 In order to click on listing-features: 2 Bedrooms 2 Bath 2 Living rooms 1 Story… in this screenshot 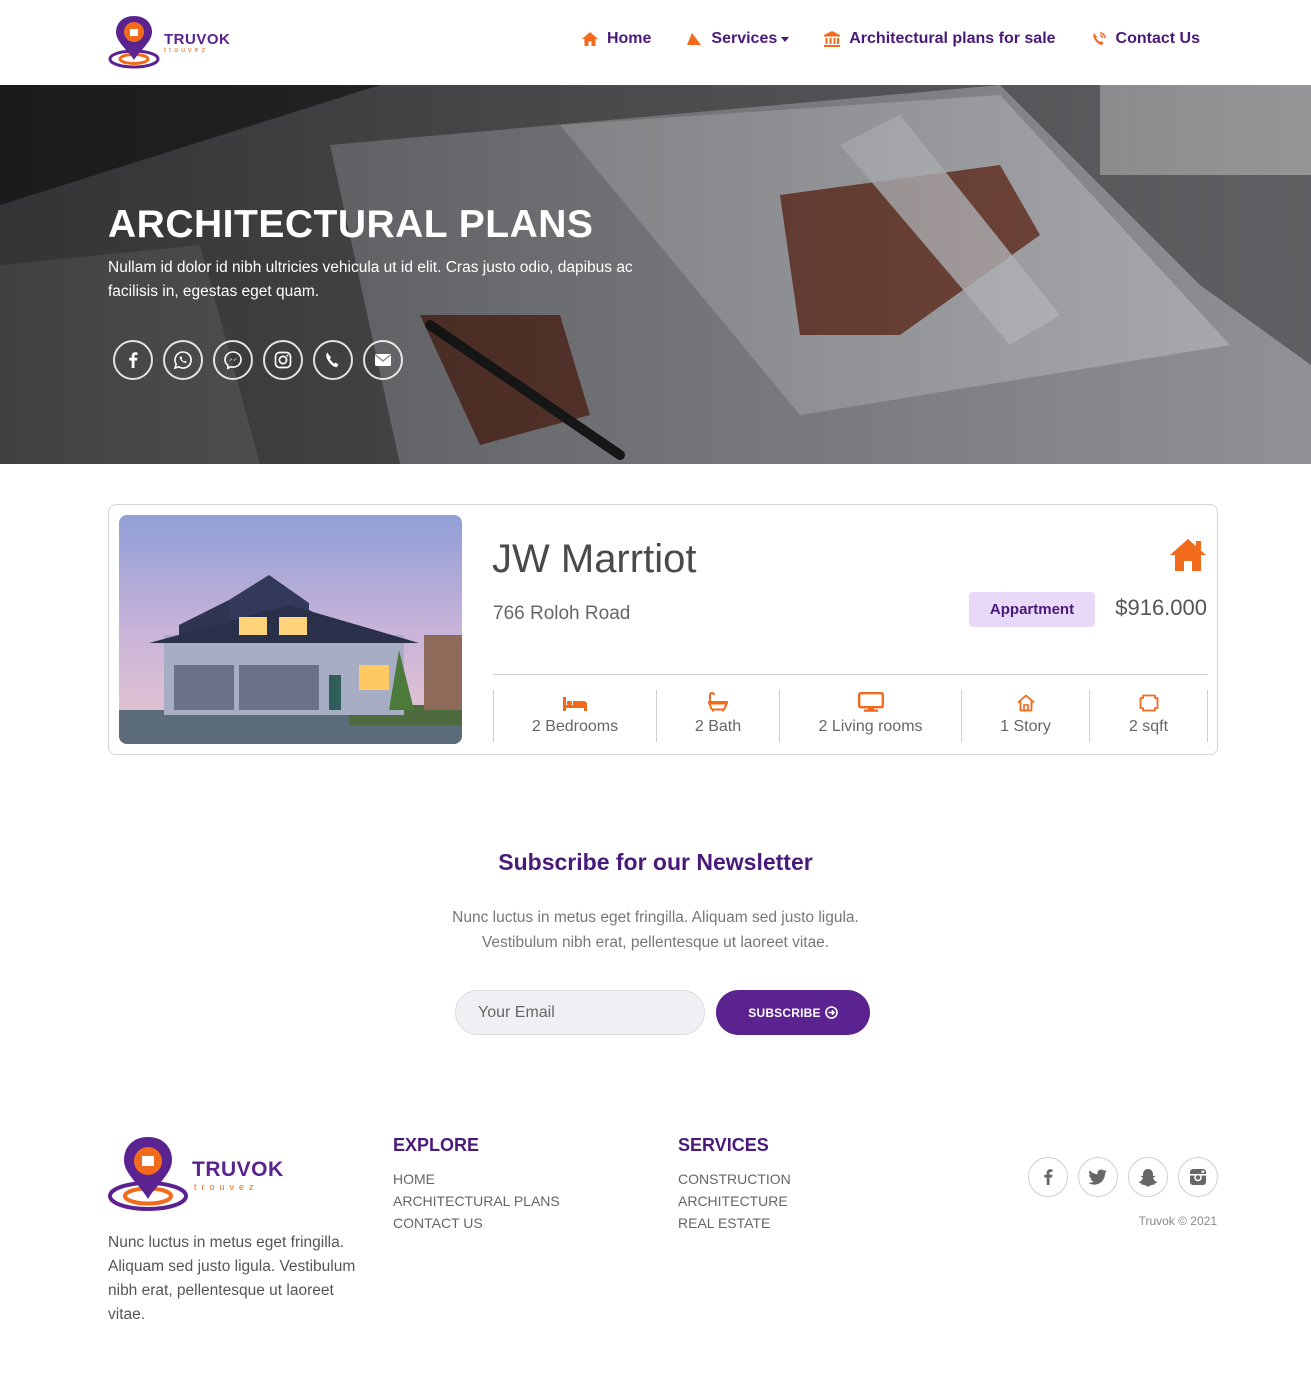, I will do `click(850, 716)`.